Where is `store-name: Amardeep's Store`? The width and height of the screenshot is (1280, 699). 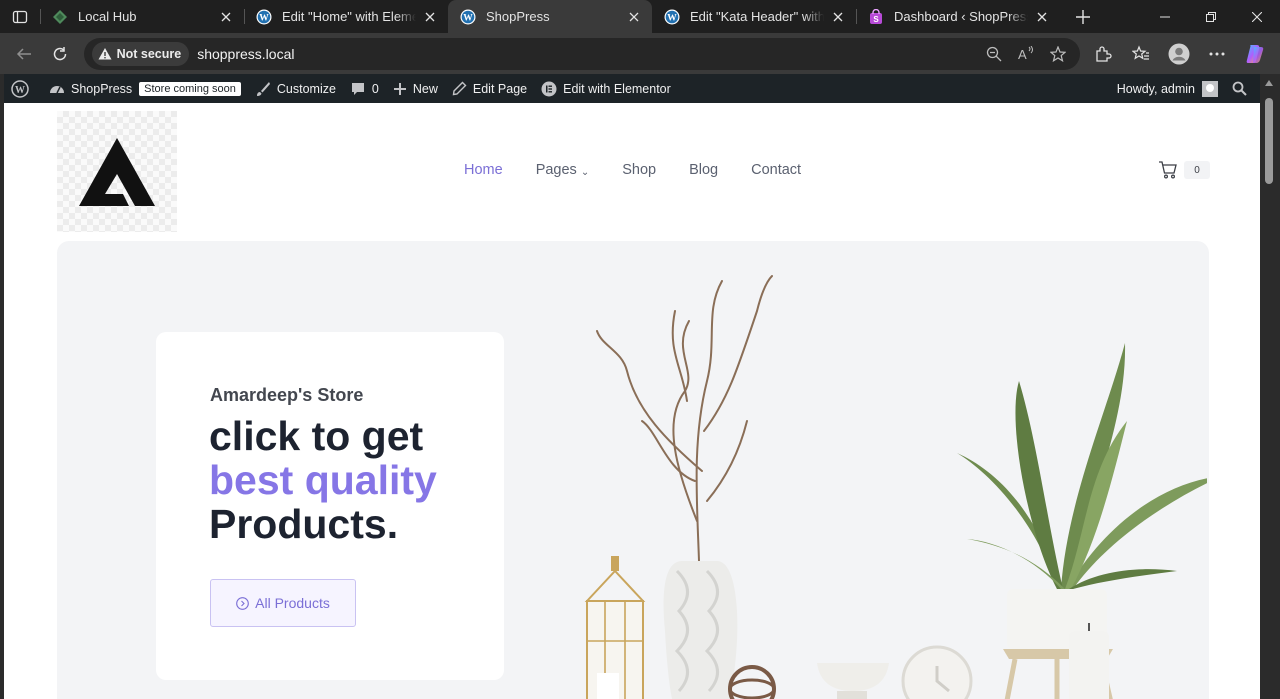 store-name: Amardeep's Store is located at coordinates (287, 395).